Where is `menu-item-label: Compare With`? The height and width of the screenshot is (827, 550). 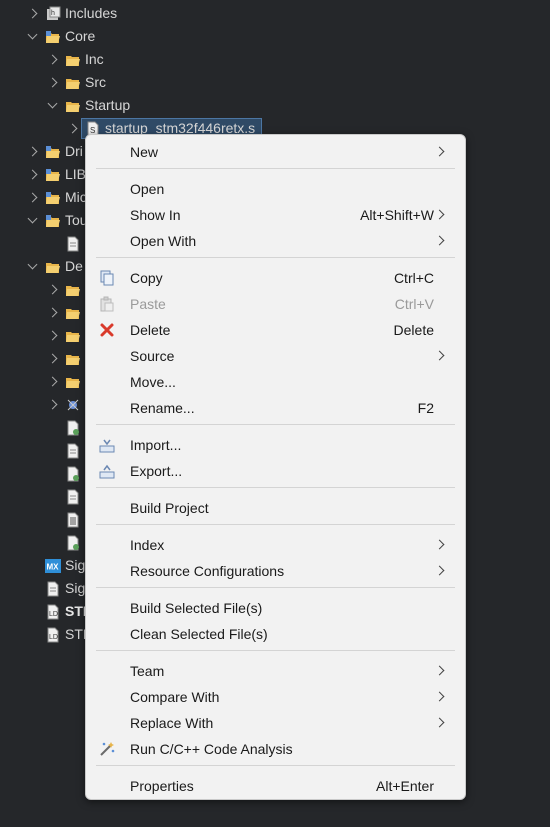 menu-item-label: Compare With is located at coordinates (175, 697).